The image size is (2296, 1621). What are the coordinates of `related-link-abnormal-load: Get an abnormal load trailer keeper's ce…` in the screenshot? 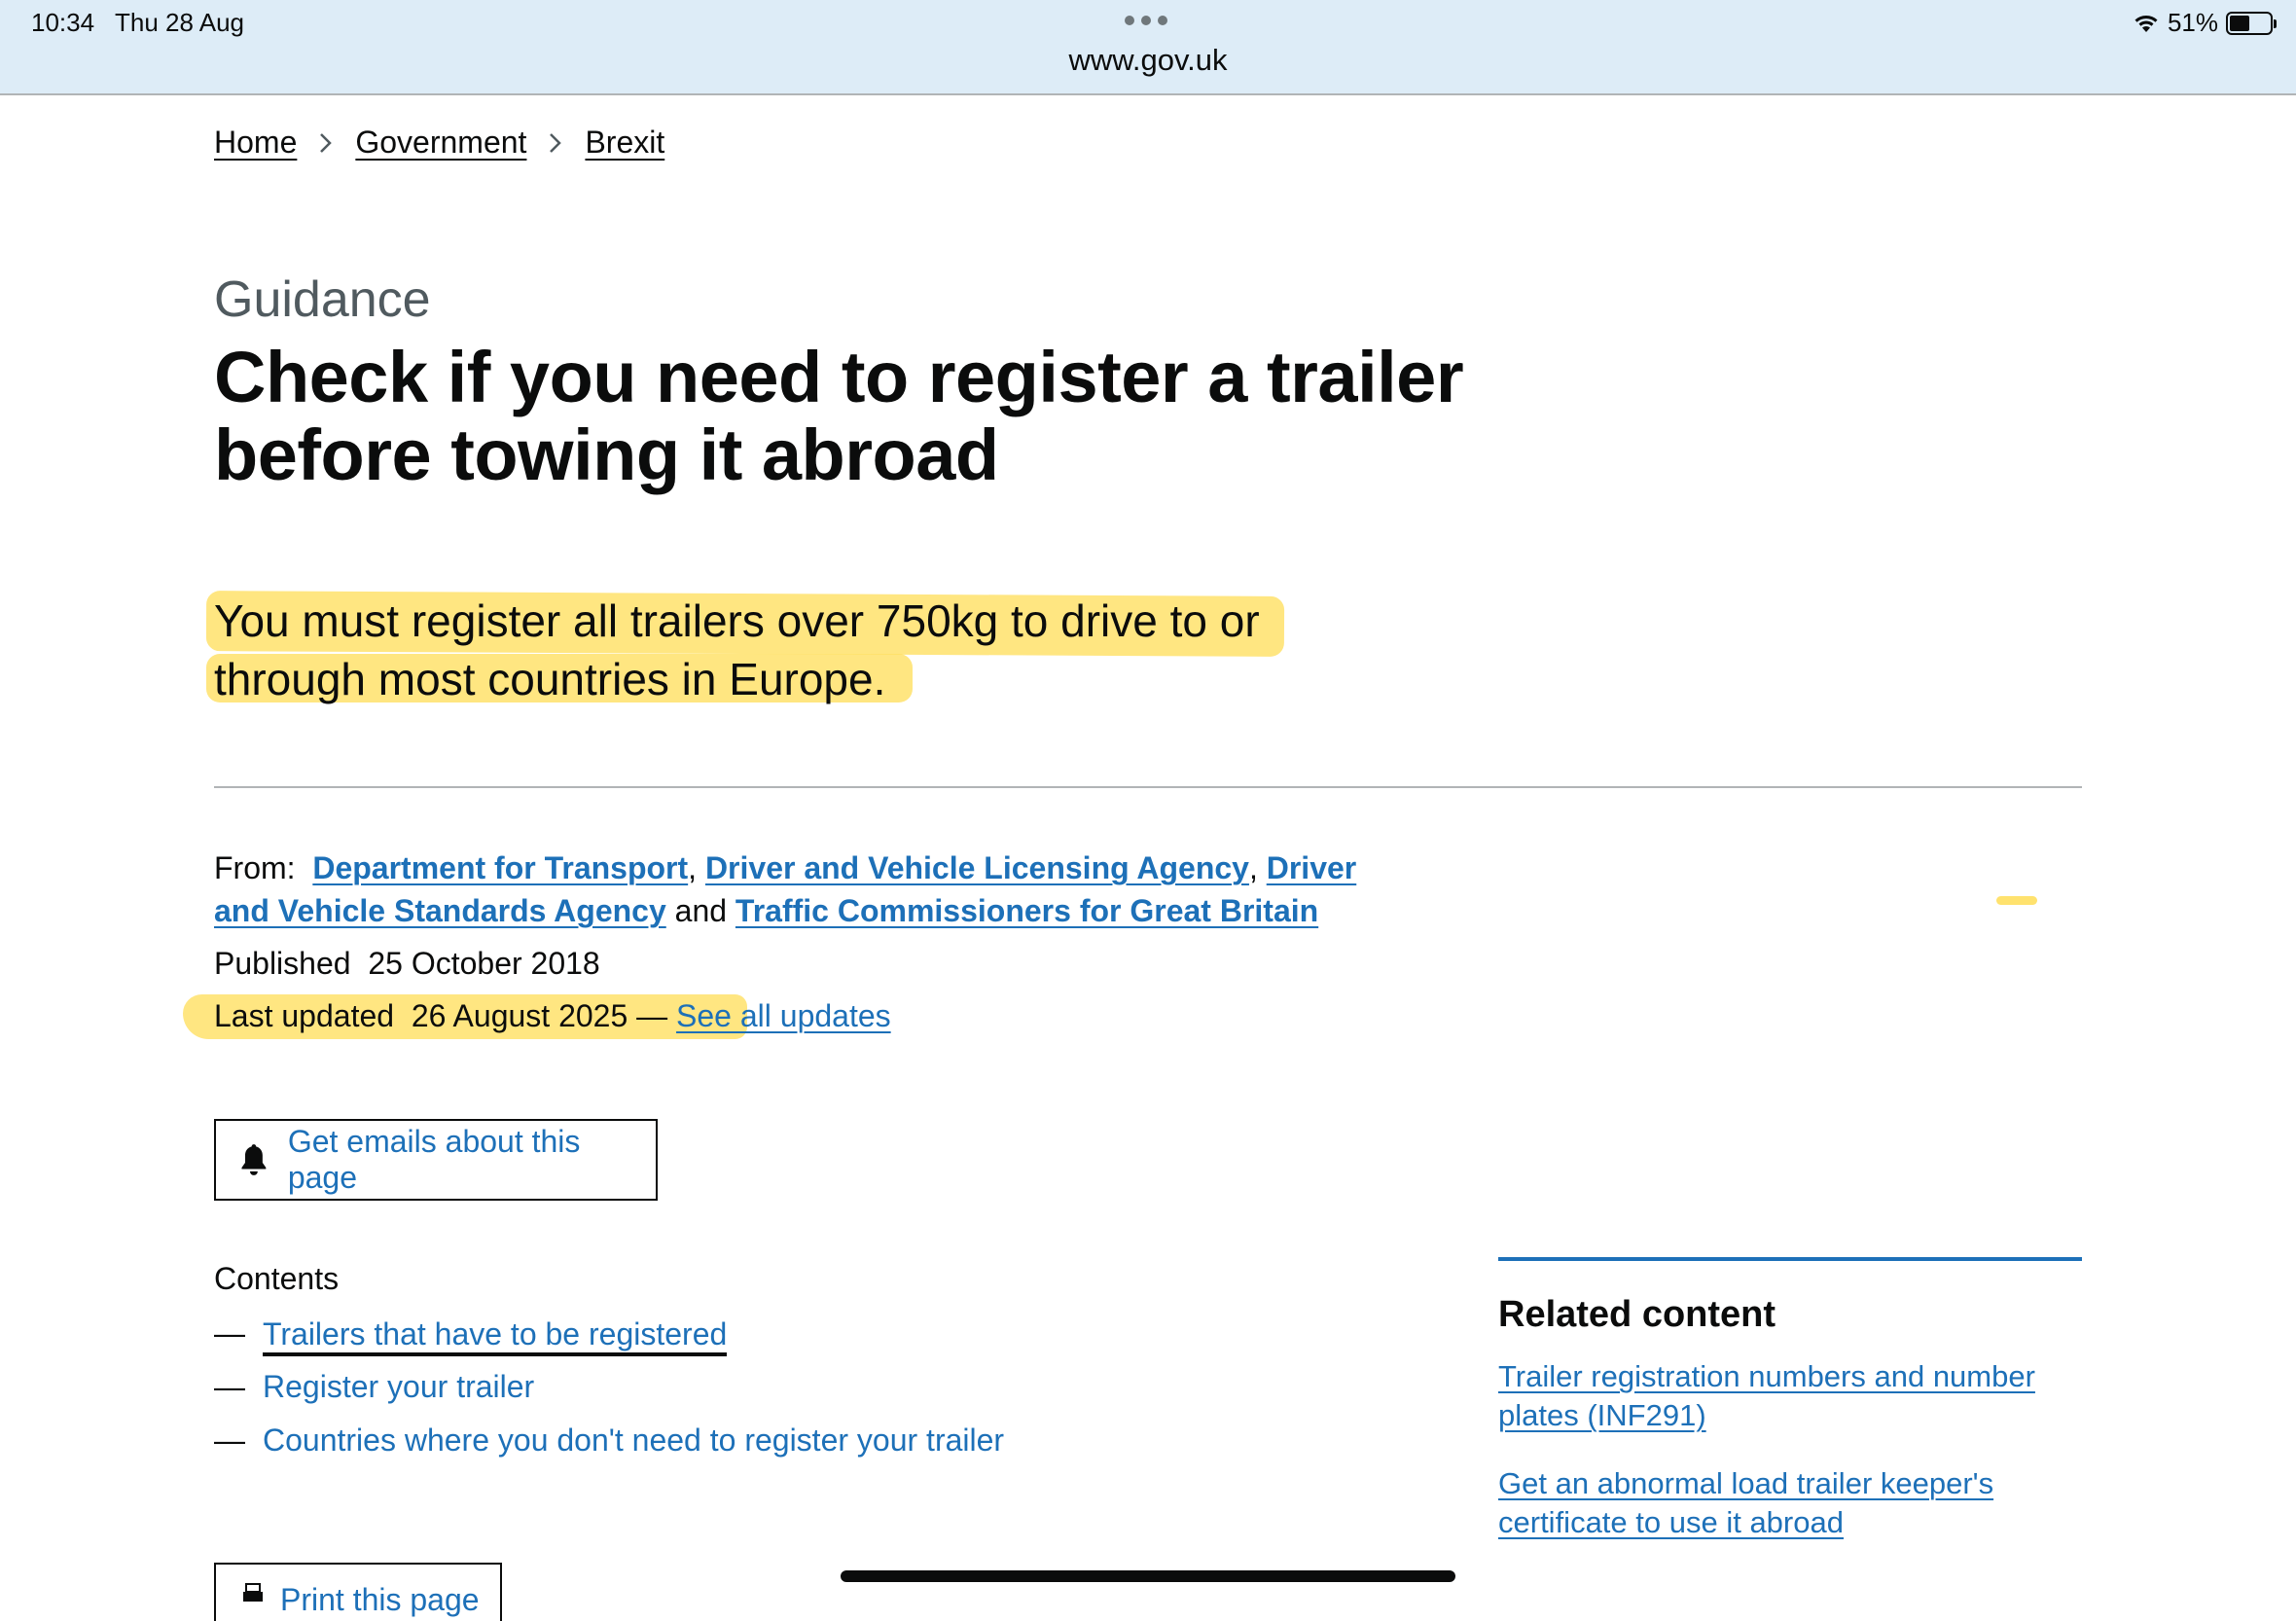 It's located at (1790, 1503).